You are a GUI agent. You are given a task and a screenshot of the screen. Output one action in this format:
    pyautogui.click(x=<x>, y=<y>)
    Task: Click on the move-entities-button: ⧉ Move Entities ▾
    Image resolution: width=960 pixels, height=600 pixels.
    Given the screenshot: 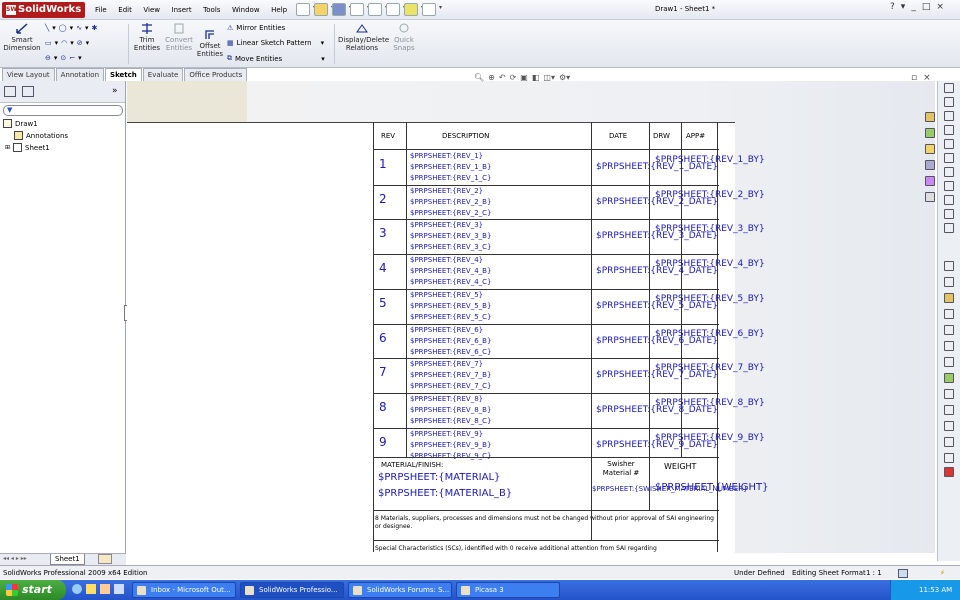 What is the action you would take?
    pyautogui.click(x=276, y=58)
    